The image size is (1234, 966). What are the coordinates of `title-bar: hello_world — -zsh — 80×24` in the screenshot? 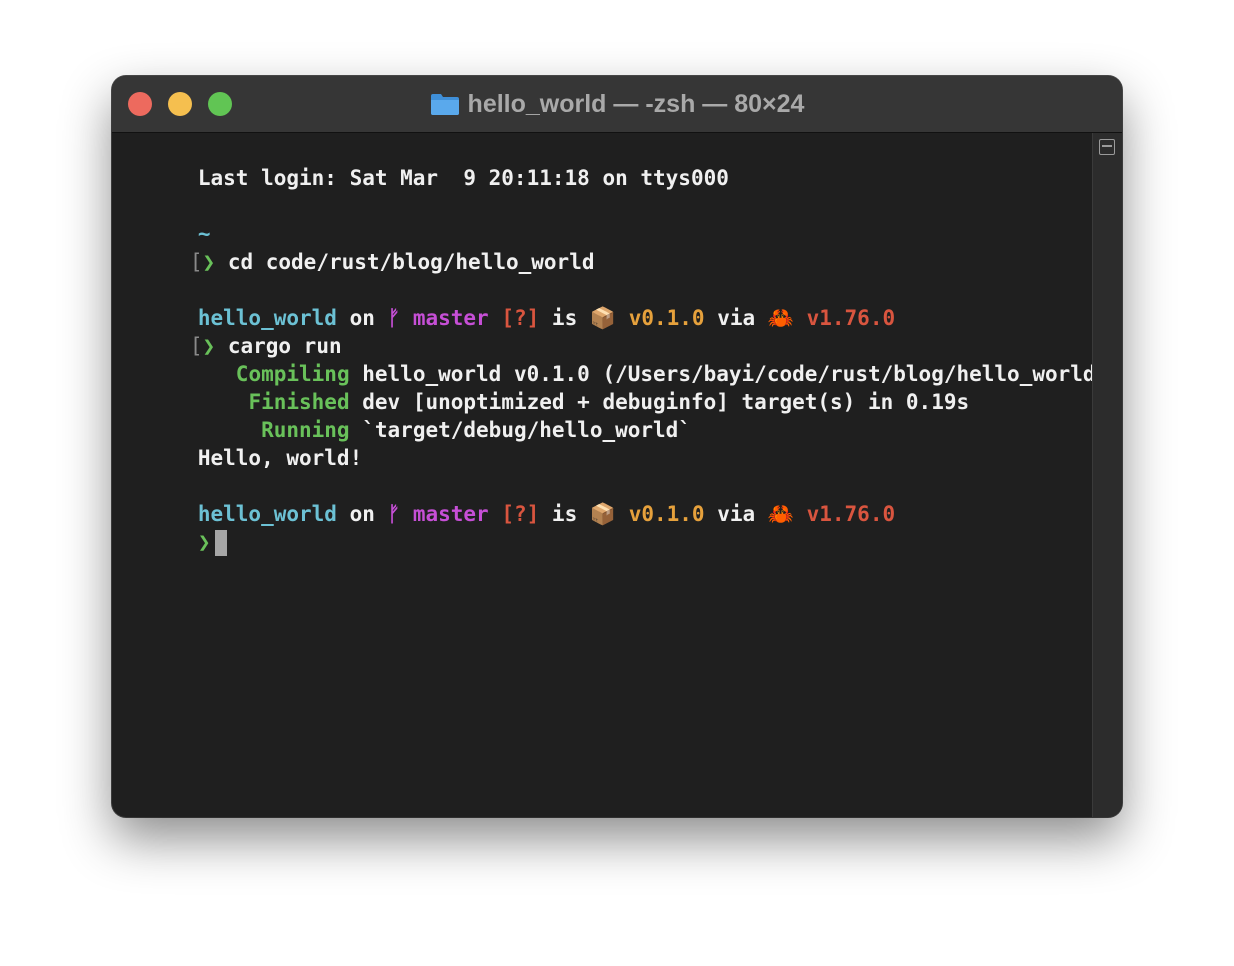 It's located at (617, 104).